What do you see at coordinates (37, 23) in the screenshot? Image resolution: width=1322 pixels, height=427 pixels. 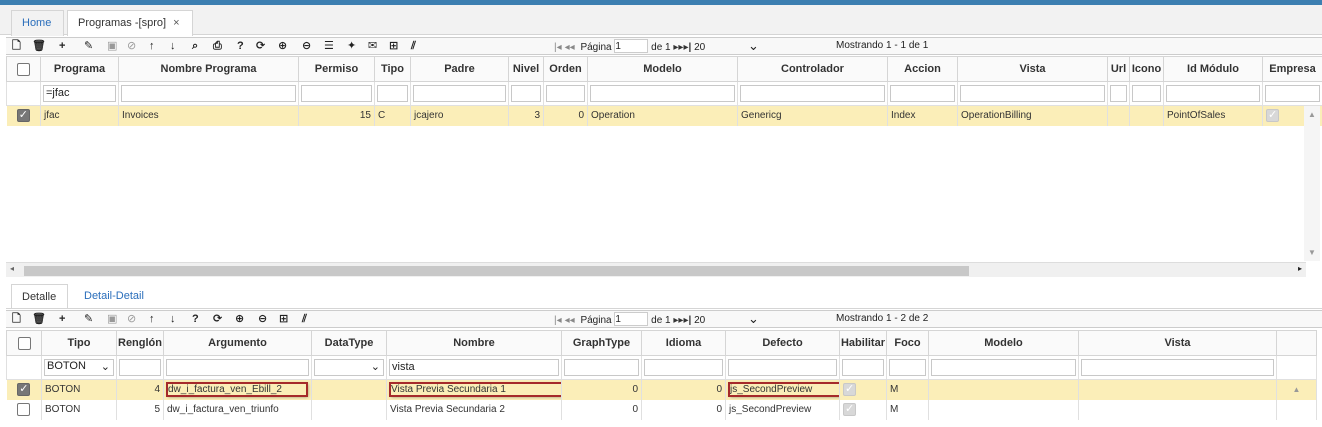 I see `tab-home: Home` at bounding box center [37, 23].